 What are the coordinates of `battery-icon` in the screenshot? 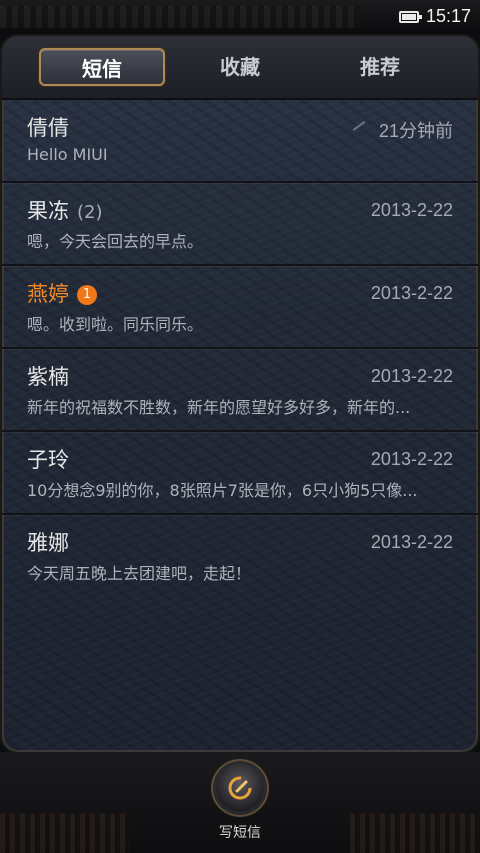 It's located at (410, 17).